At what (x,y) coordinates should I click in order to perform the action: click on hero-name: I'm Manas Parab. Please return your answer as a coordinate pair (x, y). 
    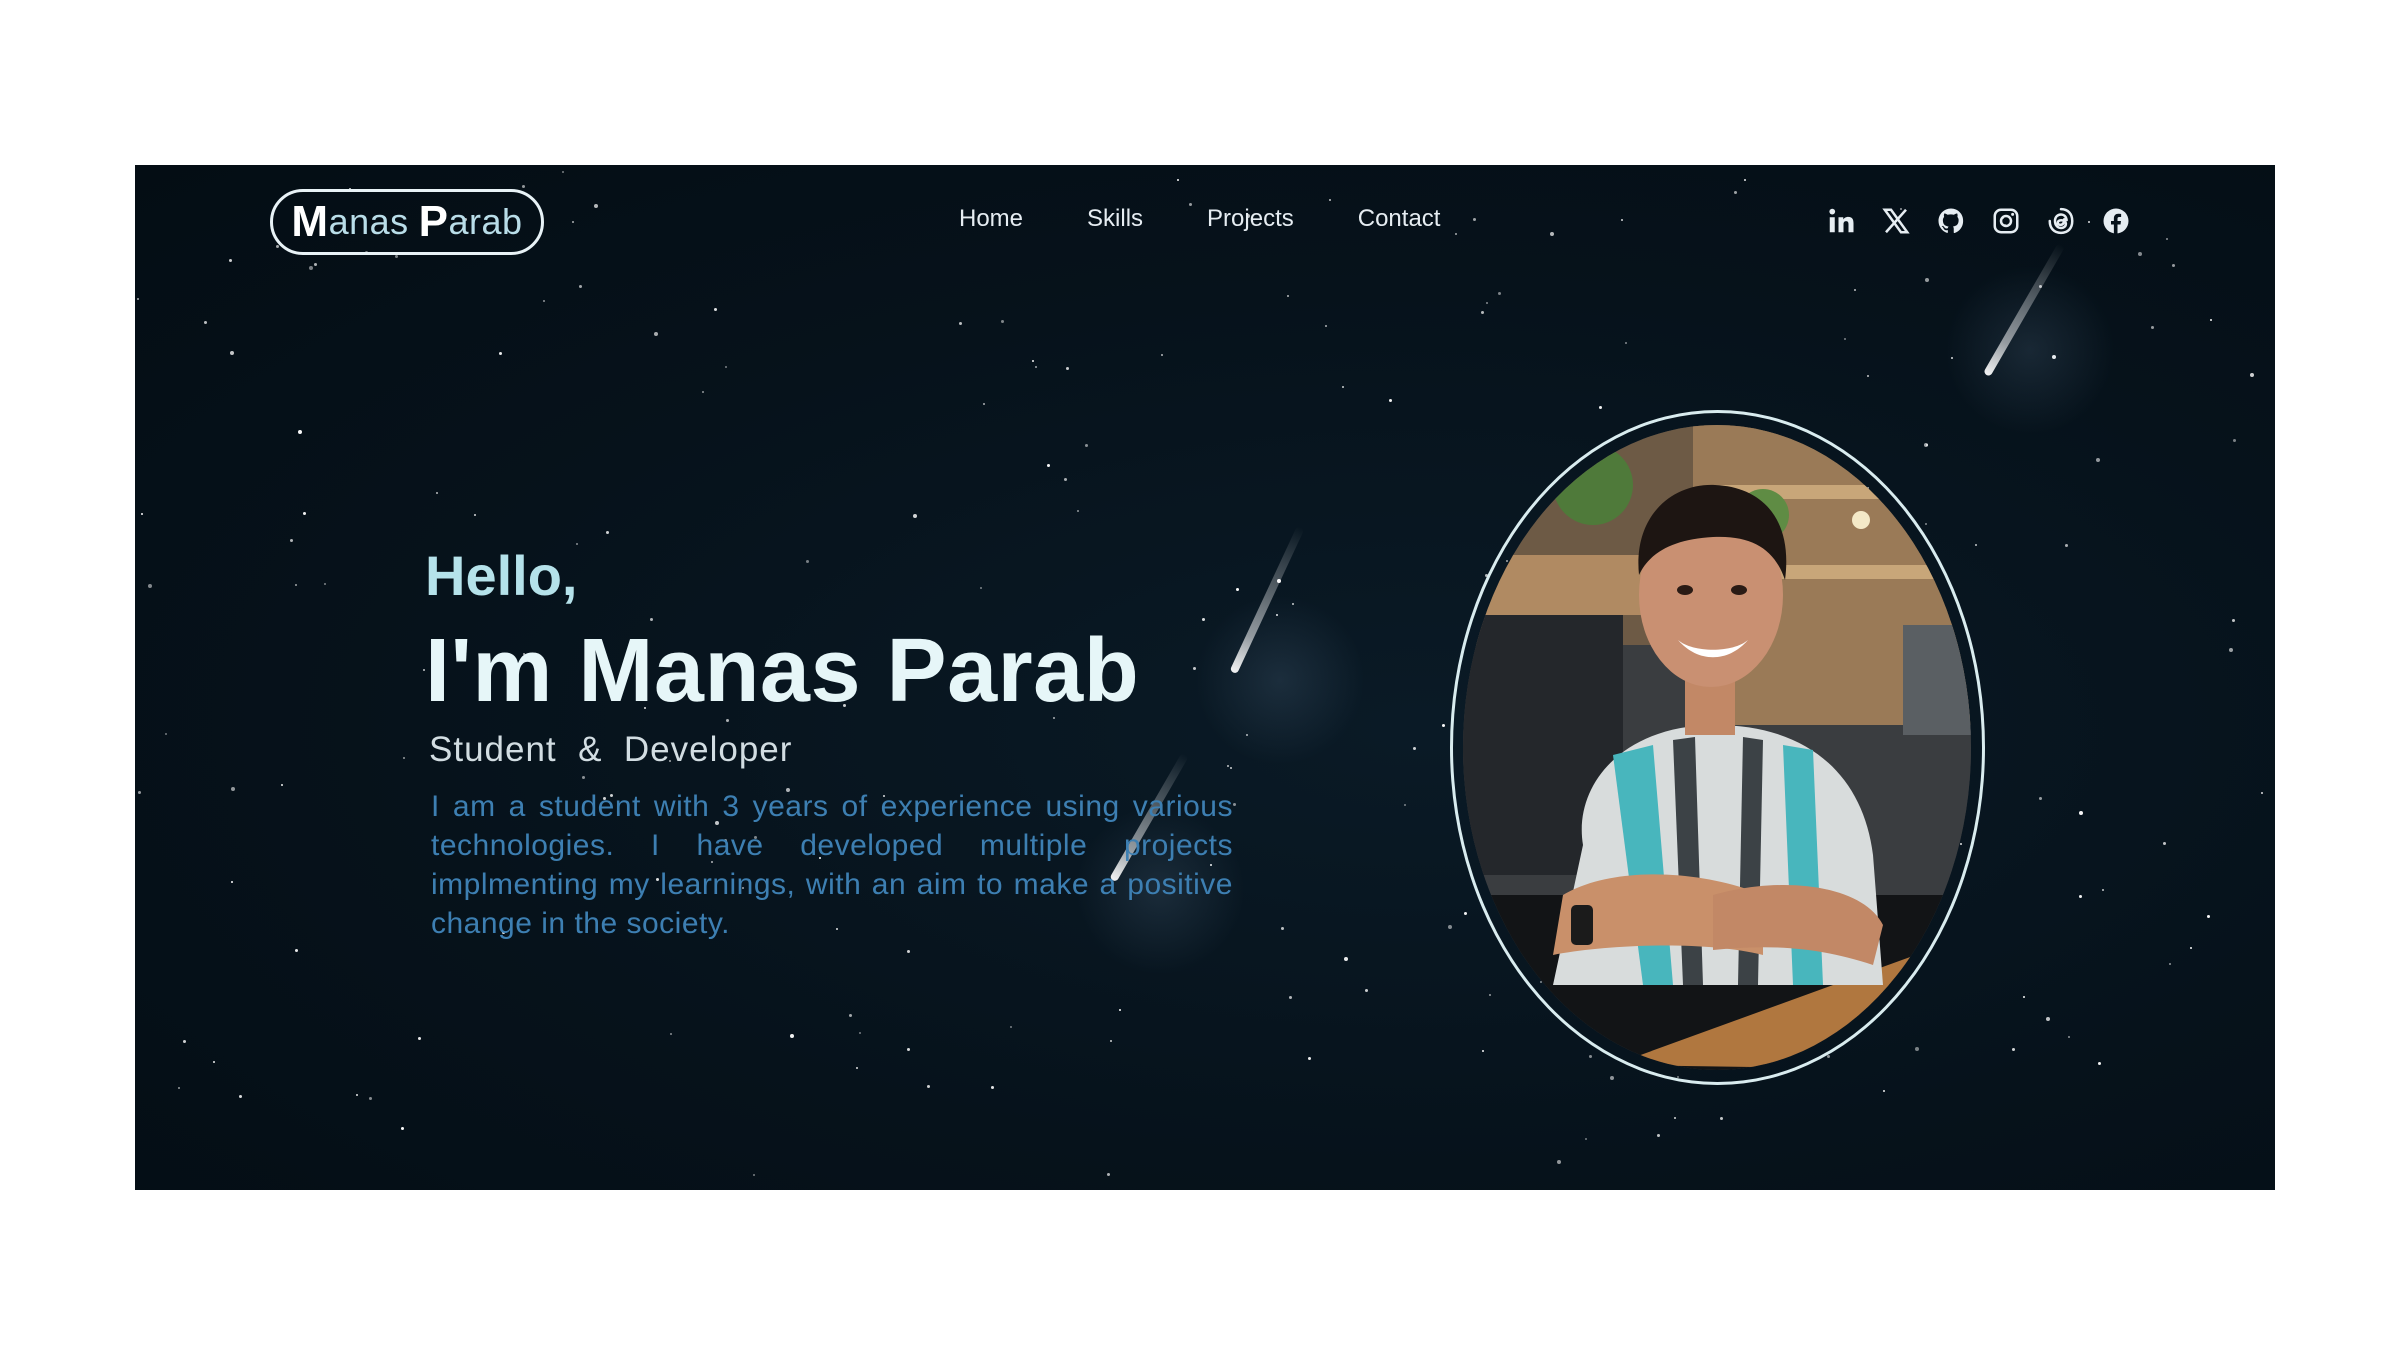
    Looking at the image, I should click on (782, 671).